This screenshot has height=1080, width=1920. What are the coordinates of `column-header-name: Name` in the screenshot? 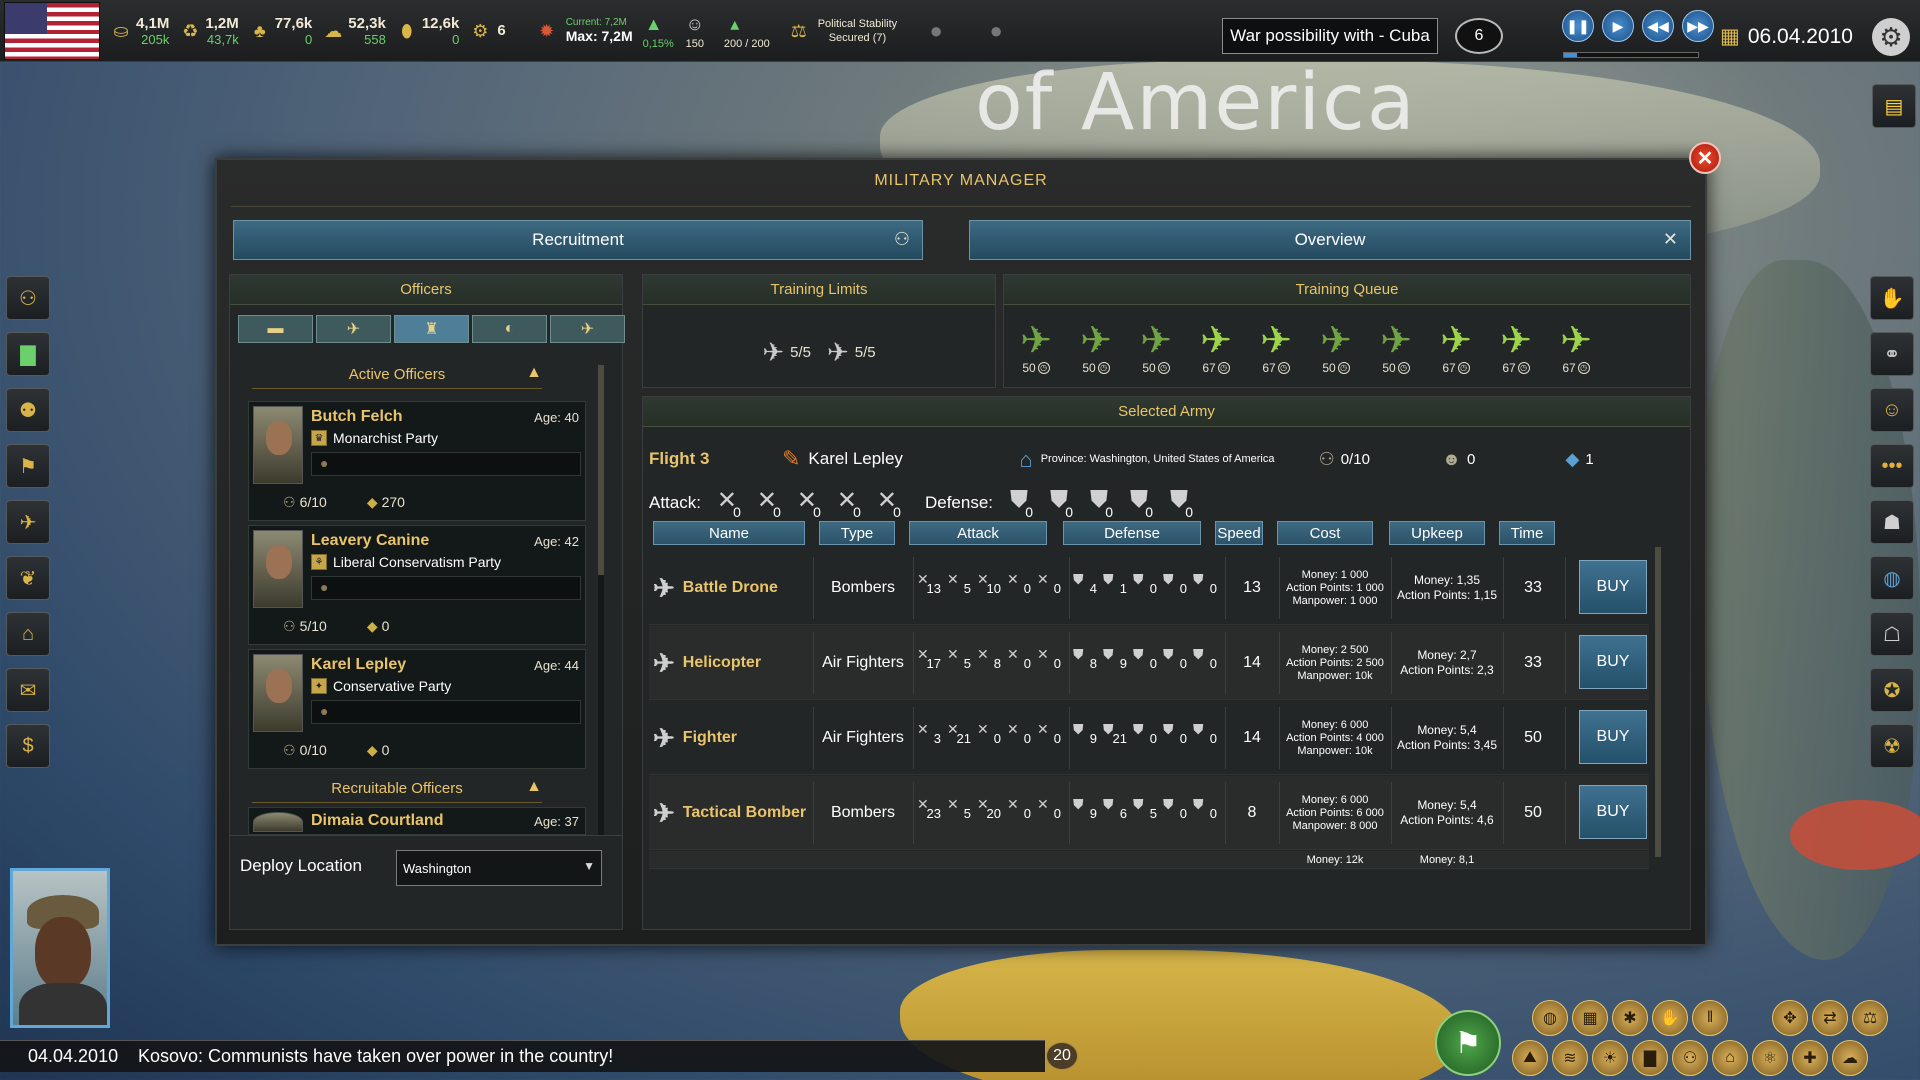 It's located at (729, 533).